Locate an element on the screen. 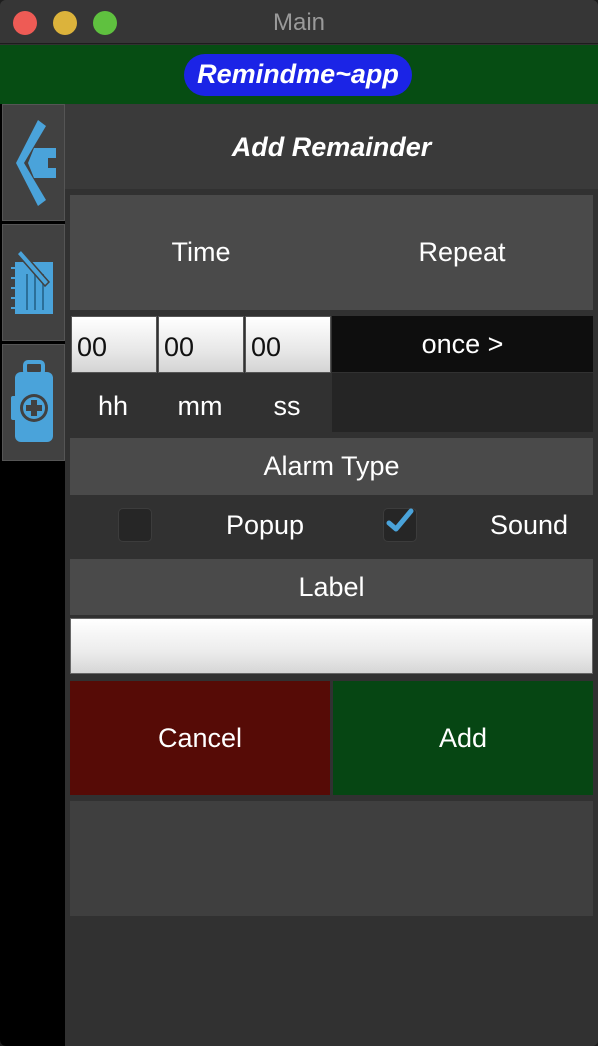 This screenshot has height=1046, width=598. sidebar is located at coordinates (32, 575).